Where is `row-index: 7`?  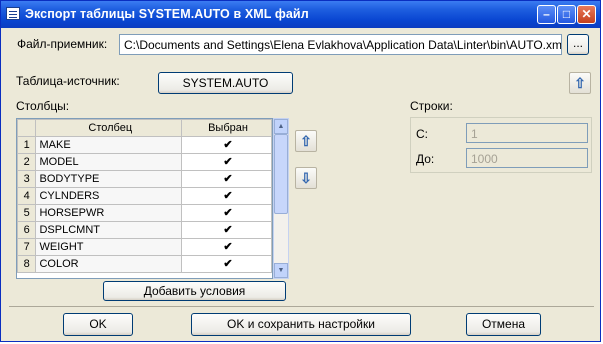
row-index: 7 is located at coordinates (27, 247).